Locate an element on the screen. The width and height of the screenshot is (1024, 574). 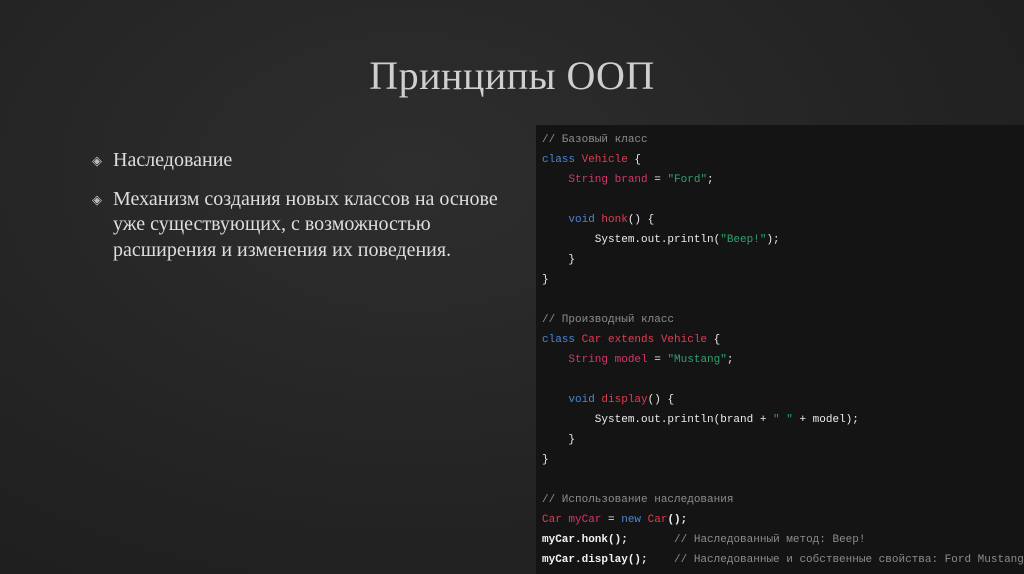
code-line: System.out.println(brand + " " + model); is located at coordinates (700, 420).